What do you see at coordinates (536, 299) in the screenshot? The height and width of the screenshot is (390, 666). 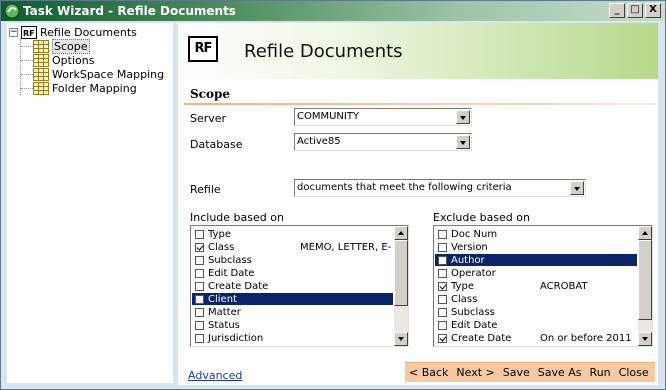 I see `list-item: Class` at bounding box center [536, 299].